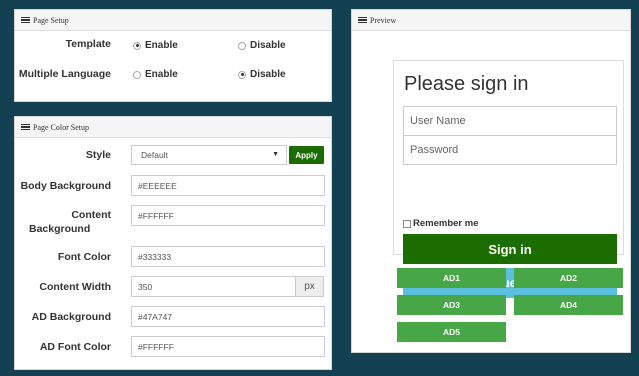 Image resolution: width=639 pixels, height=376 pixels. What do you see at coordinates (155, 45) in the screenshot?
I see `template-enable-radio: Enable` at bounding box center [155, 45].